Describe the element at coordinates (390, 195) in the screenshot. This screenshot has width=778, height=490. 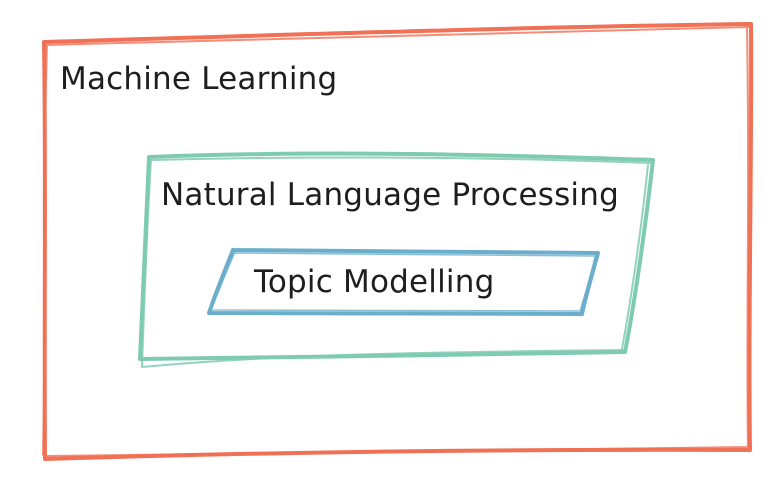
I see `natural-language-processing-label: Natural Language Processing` at that location.